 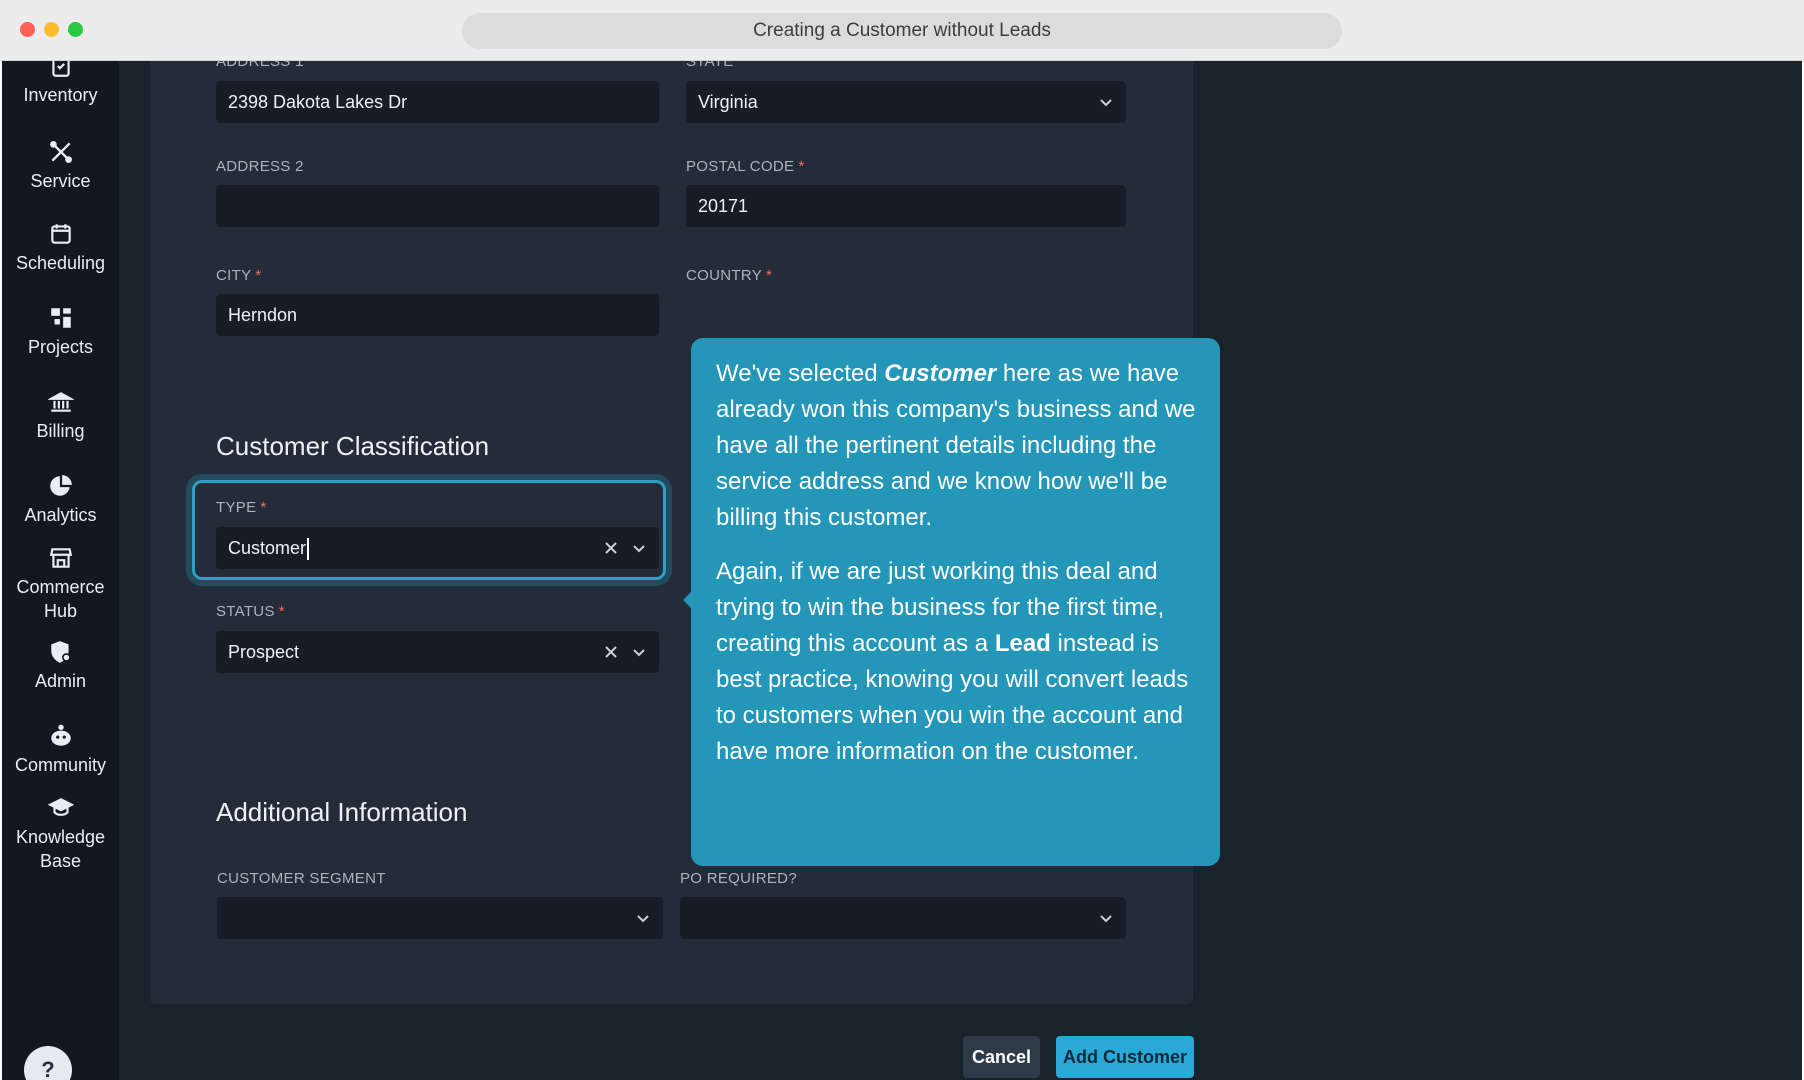 I want to click on admin-shield-icon, so click(x=61, y=652).